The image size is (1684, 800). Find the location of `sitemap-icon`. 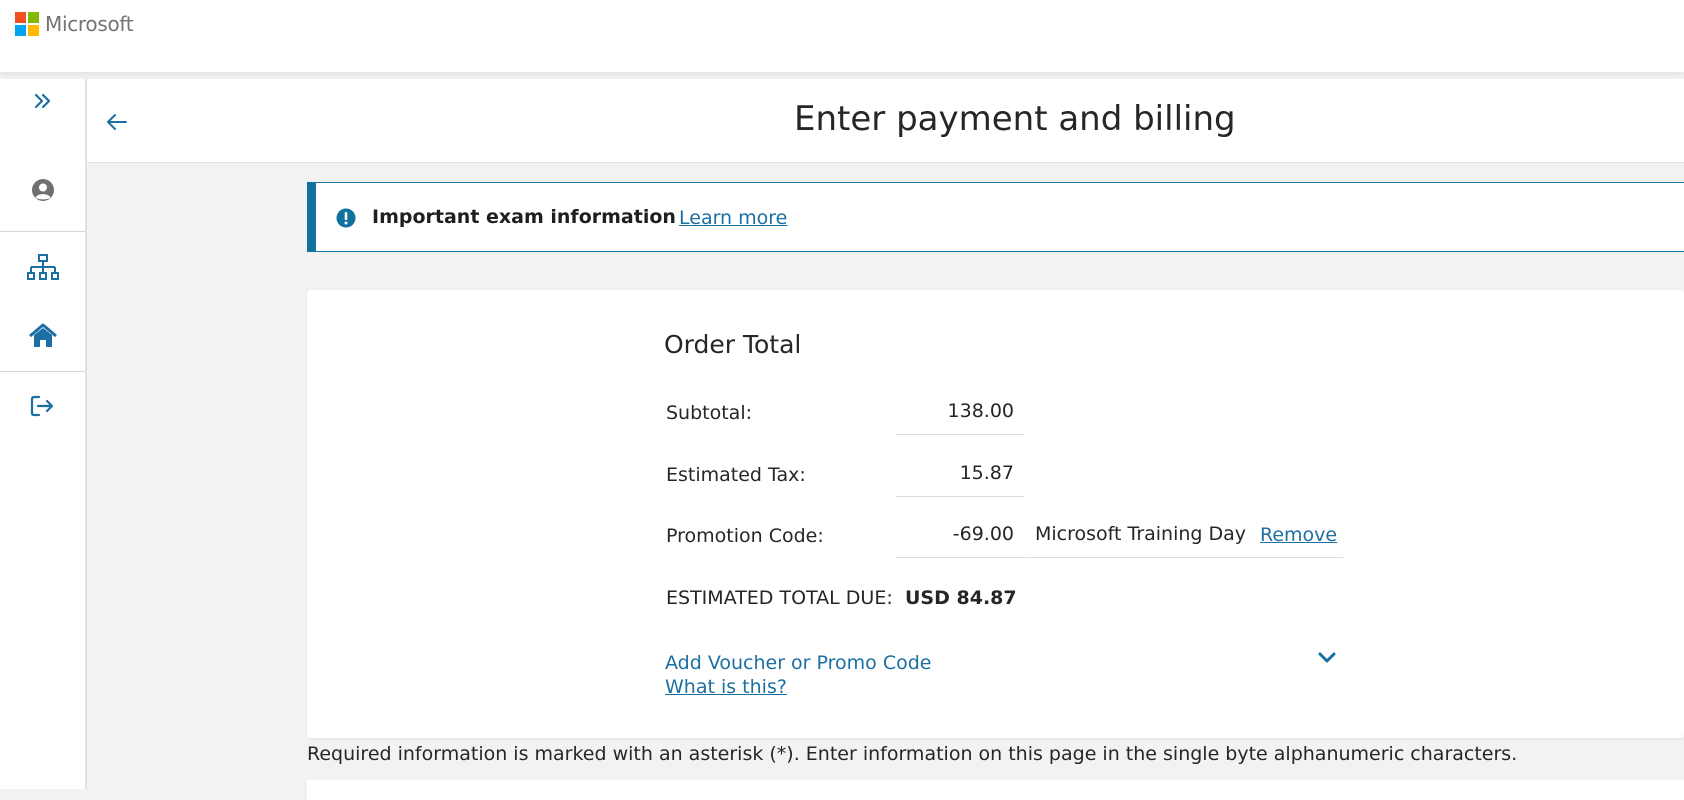

sitemap-icon is located at coordinates (42, 267).